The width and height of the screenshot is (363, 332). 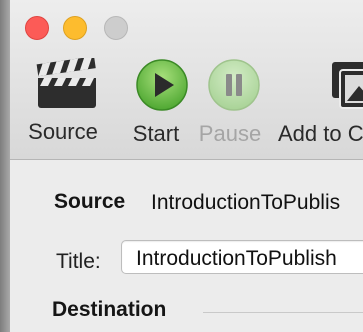 What do you see at coordinates (66, 82) in the screenshot?
I see `clapperboard-icon` at bounding box center [66, 82].